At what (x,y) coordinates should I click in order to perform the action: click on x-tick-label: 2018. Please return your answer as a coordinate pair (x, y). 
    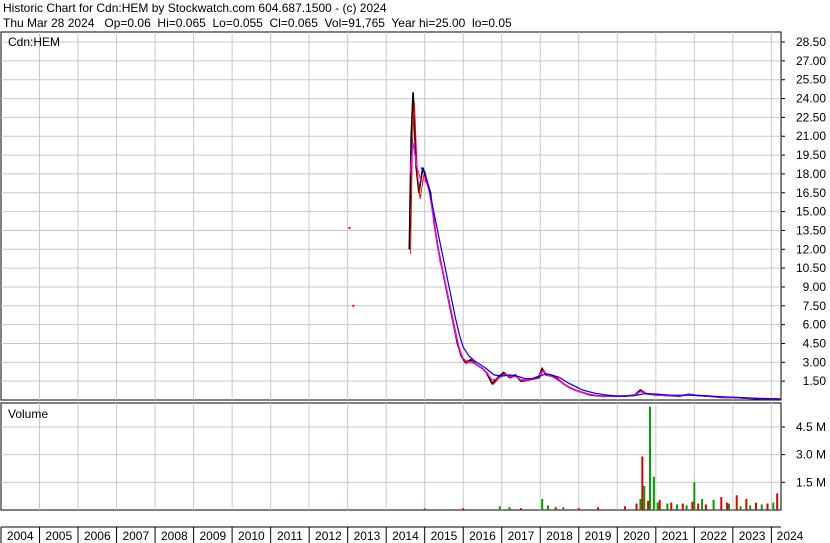
    Looking at the image, I should click on (559, 536).